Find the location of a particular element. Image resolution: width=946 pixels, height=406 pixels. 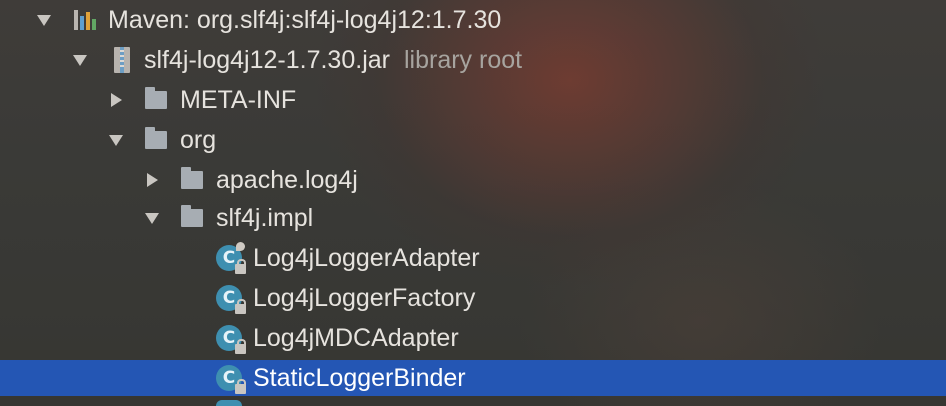

partial-class-icon is located at coordinates (229, 403).